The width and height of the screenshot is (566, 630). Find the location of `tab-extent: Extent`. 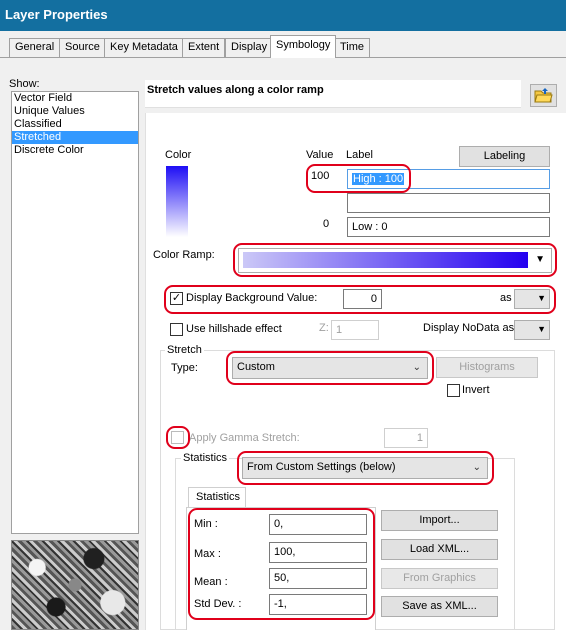

tab-extent: Extent is located at coordinates (204, 47).